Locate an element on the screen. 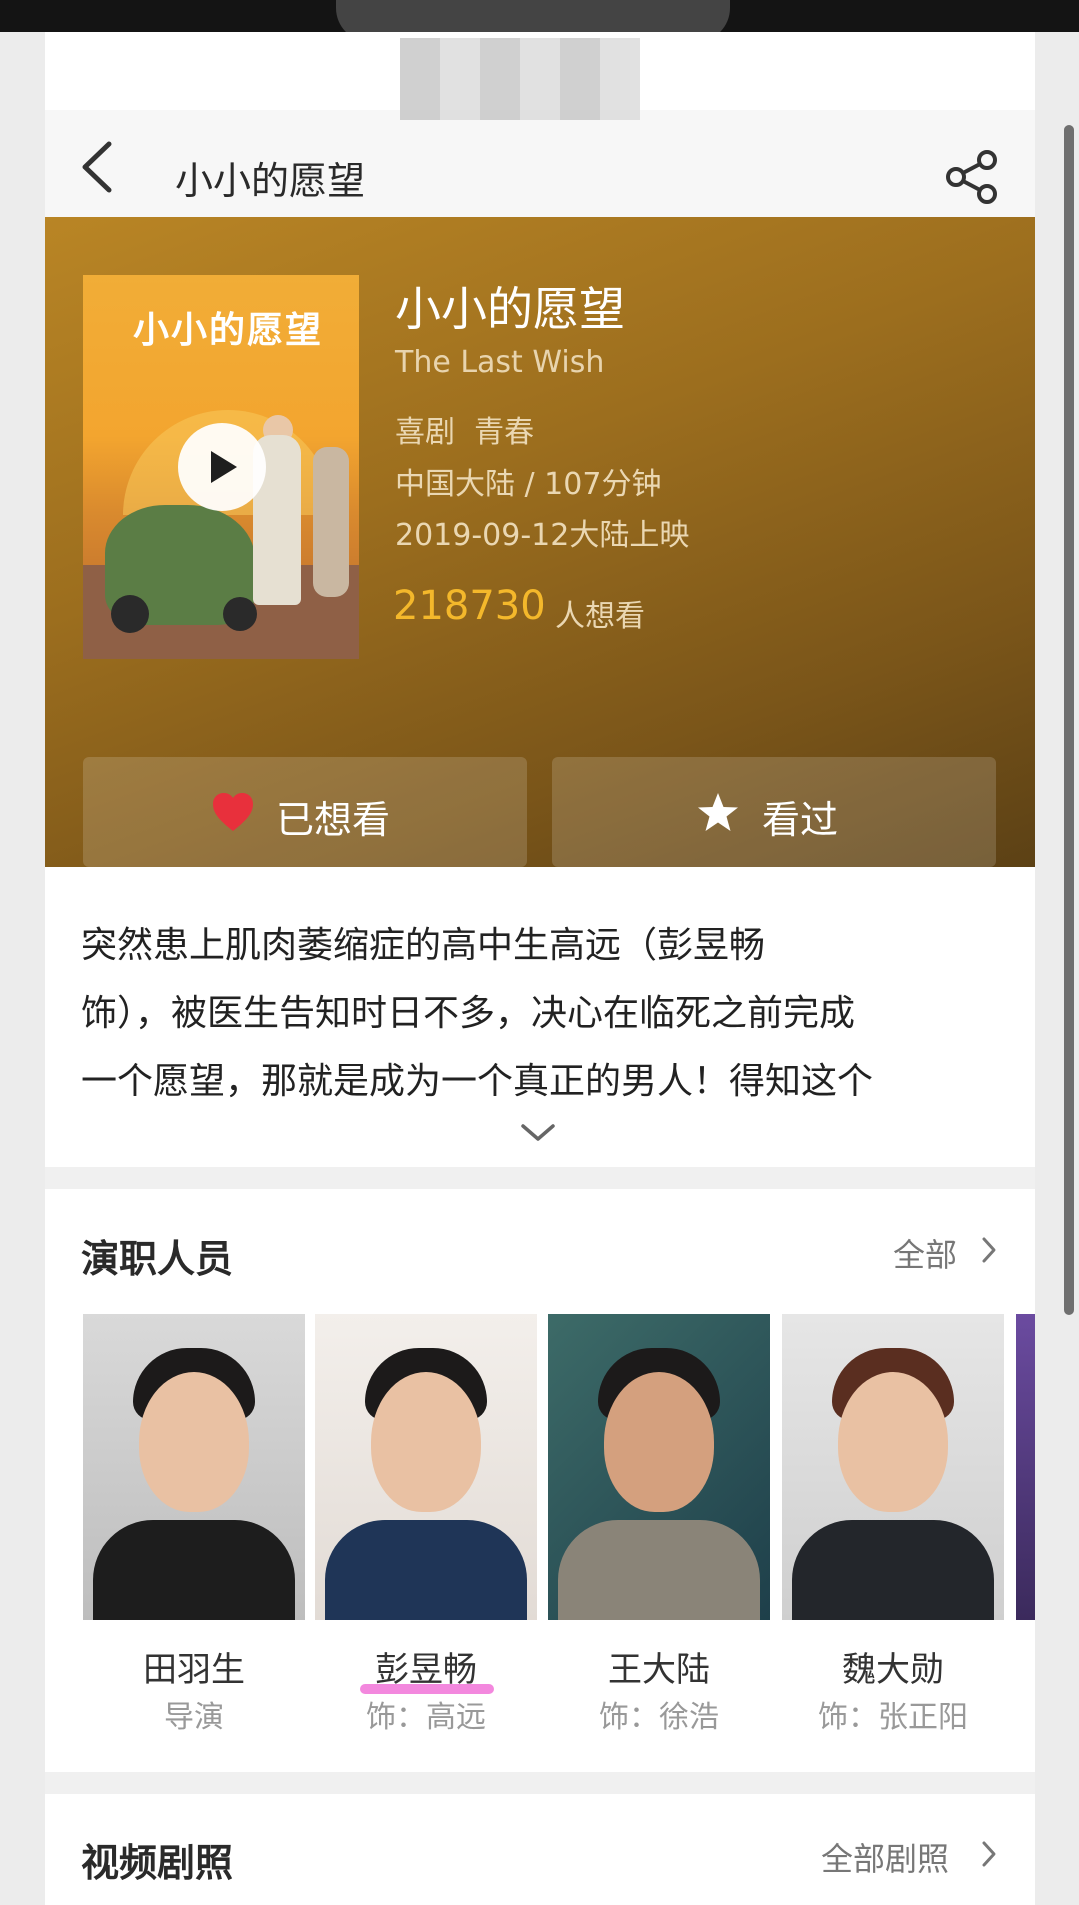 This screenshot has width=1079, height=1905. cast-card-partial is located at coordinates (1025, 1467).